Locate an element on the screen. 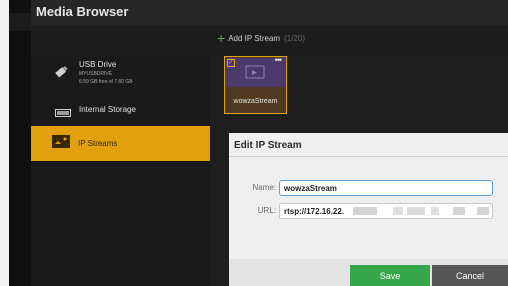 The image size is (508, 286). dialog-title: Edit IP Stream is located at coordinates (268, 145).